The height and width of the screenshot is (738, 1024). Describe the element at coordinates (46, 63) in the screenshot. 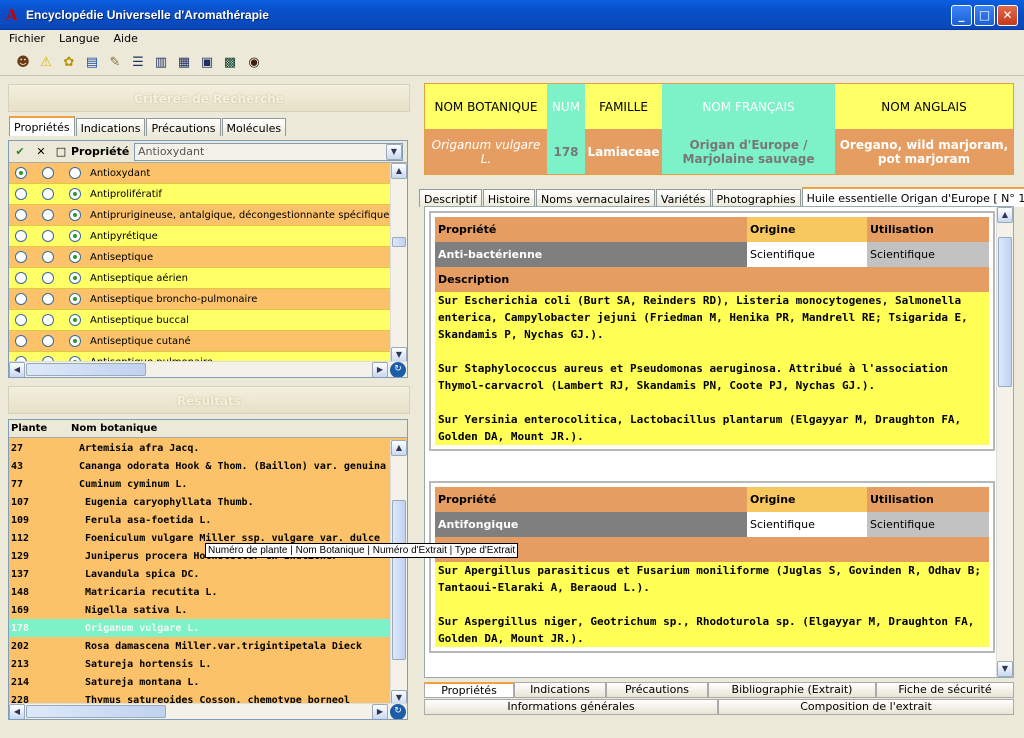

I see `warning-icon: ⚠` at that location.